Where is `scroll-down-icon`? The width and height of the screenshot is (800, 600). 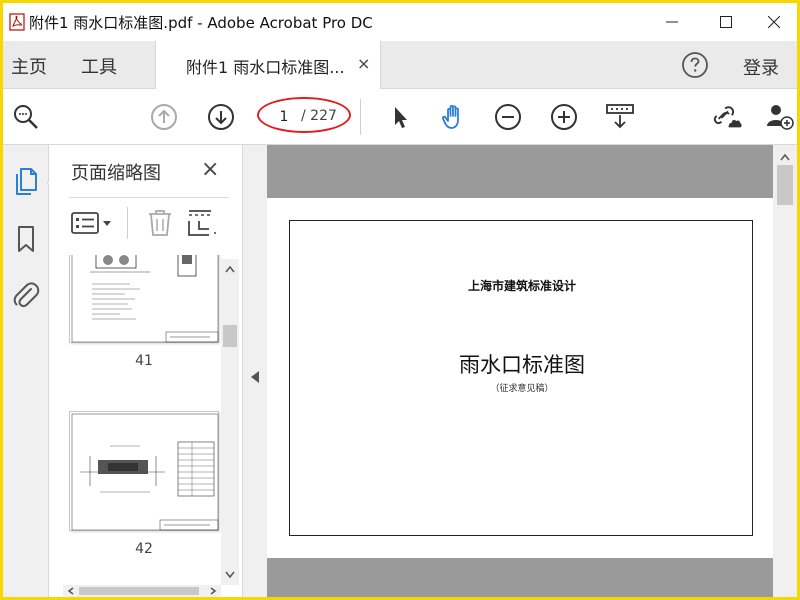
scroll-down-icon is located at coordinates (230, 575).